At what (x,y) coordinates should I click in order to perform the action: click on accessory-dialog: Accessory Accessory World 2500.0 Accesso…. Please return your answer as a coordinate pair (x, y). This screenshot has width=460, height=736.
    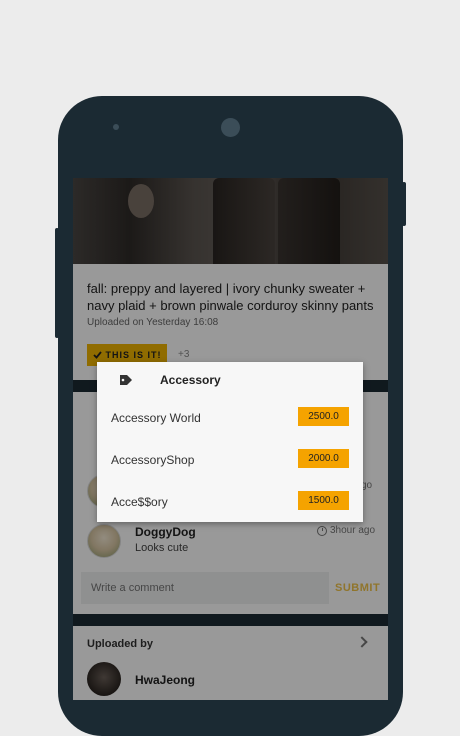
    Looking at the image, I should click on (230, 442).